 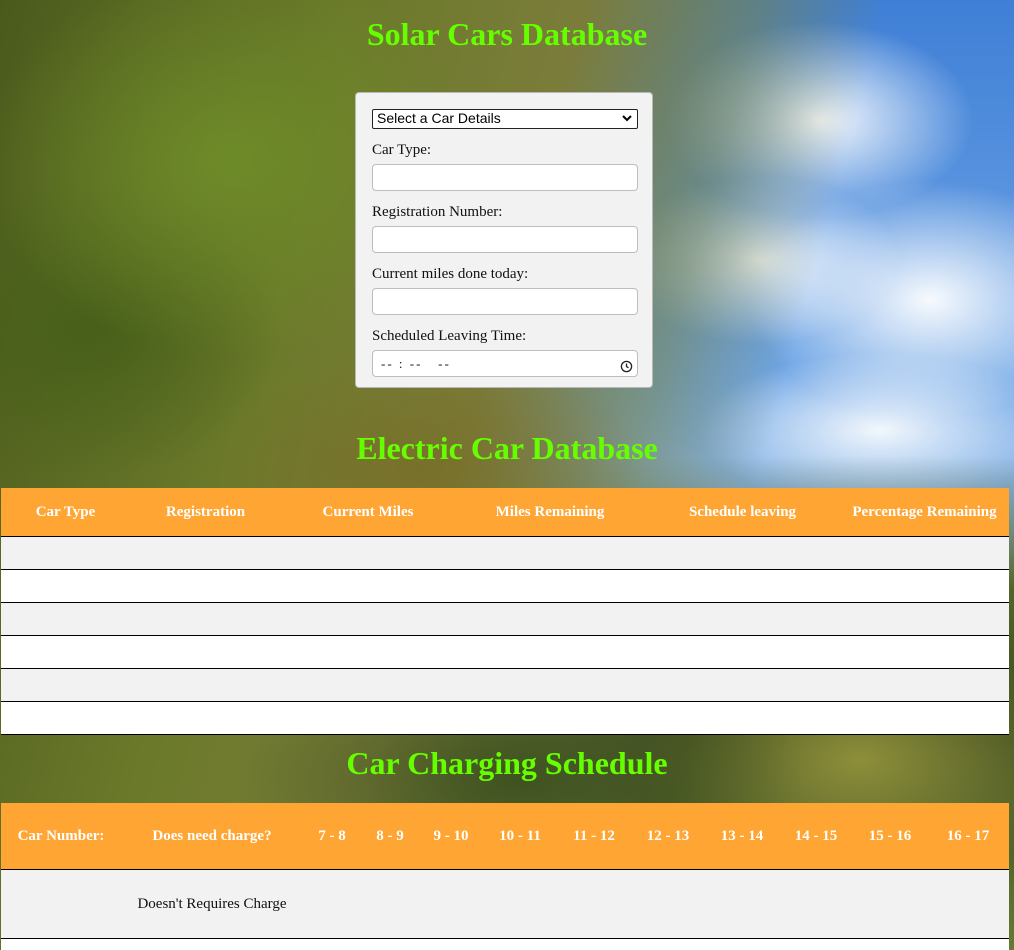 What do you see at coordinates (626, 364) in the screenshot?
I see `clock-icon` at bounding box center [626, 364].